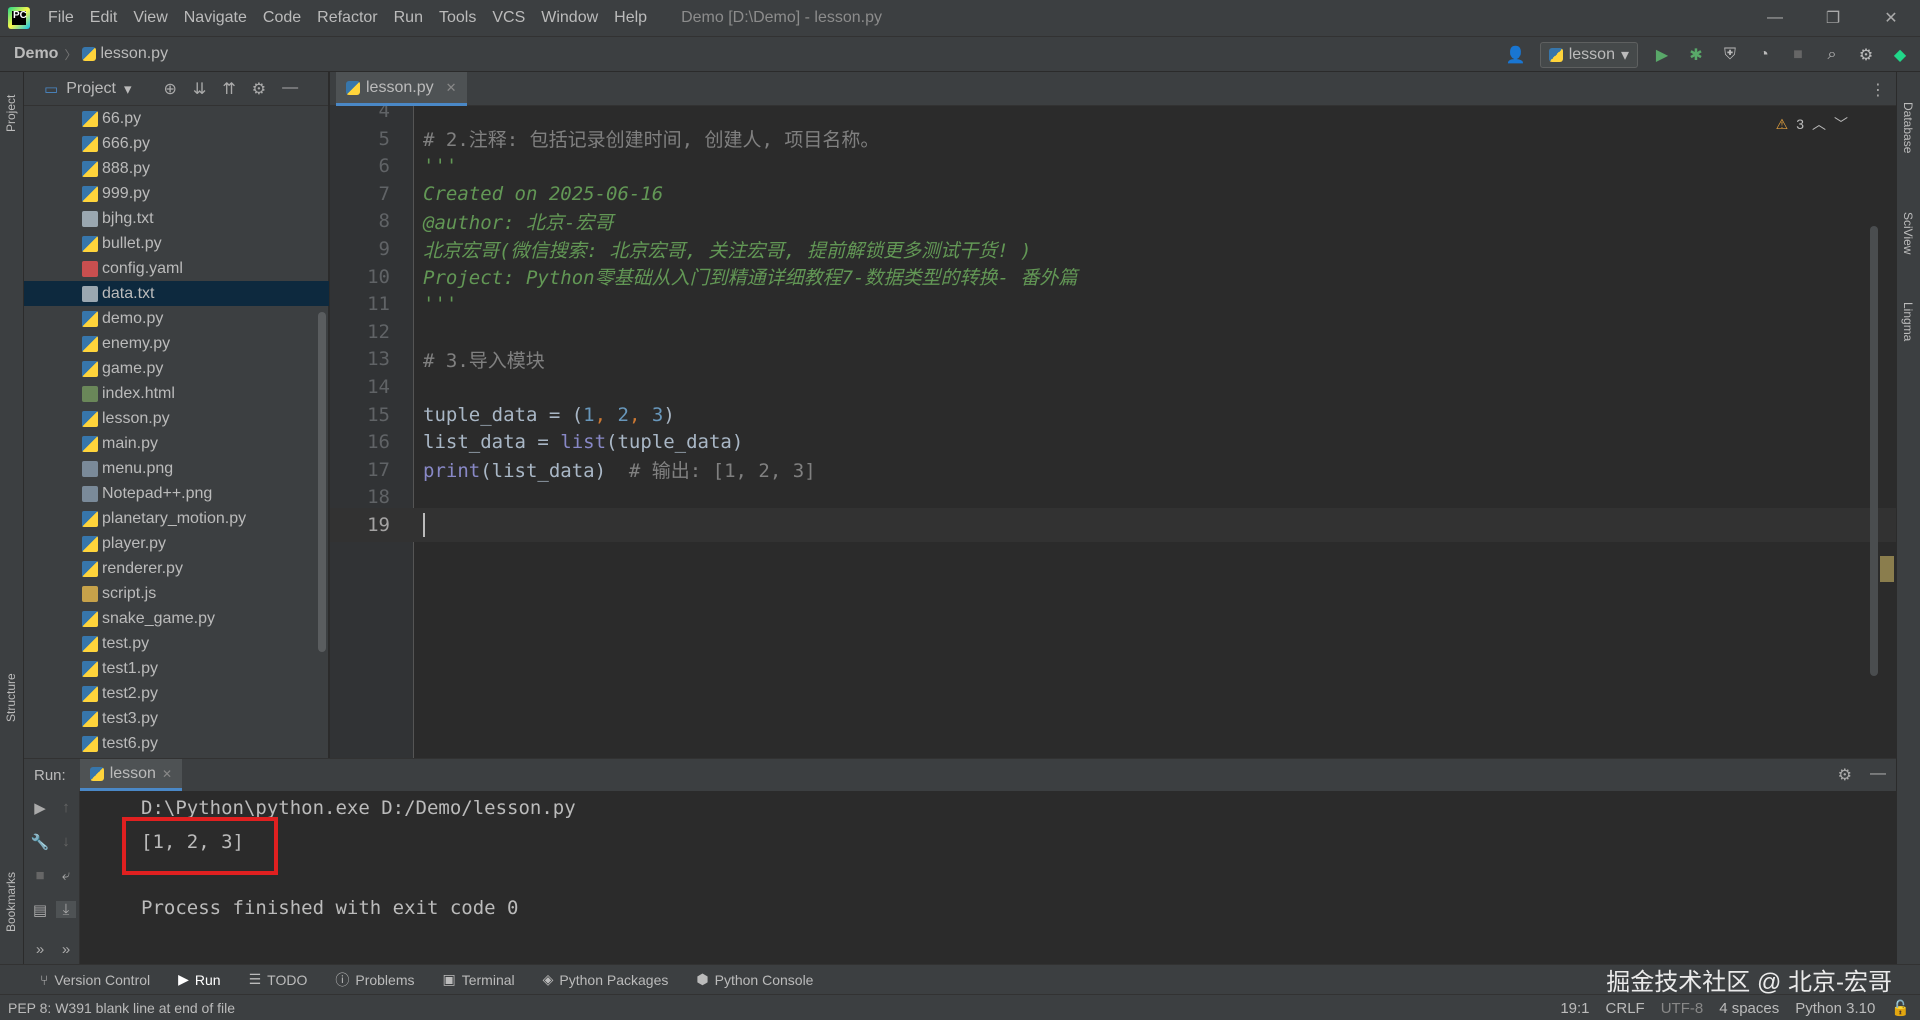 The width and height of the screenshot is (1920, 1020). Describe the element at coordinates (1908, 127) in the screenshot. I see `stripe-database: Database` at that location.